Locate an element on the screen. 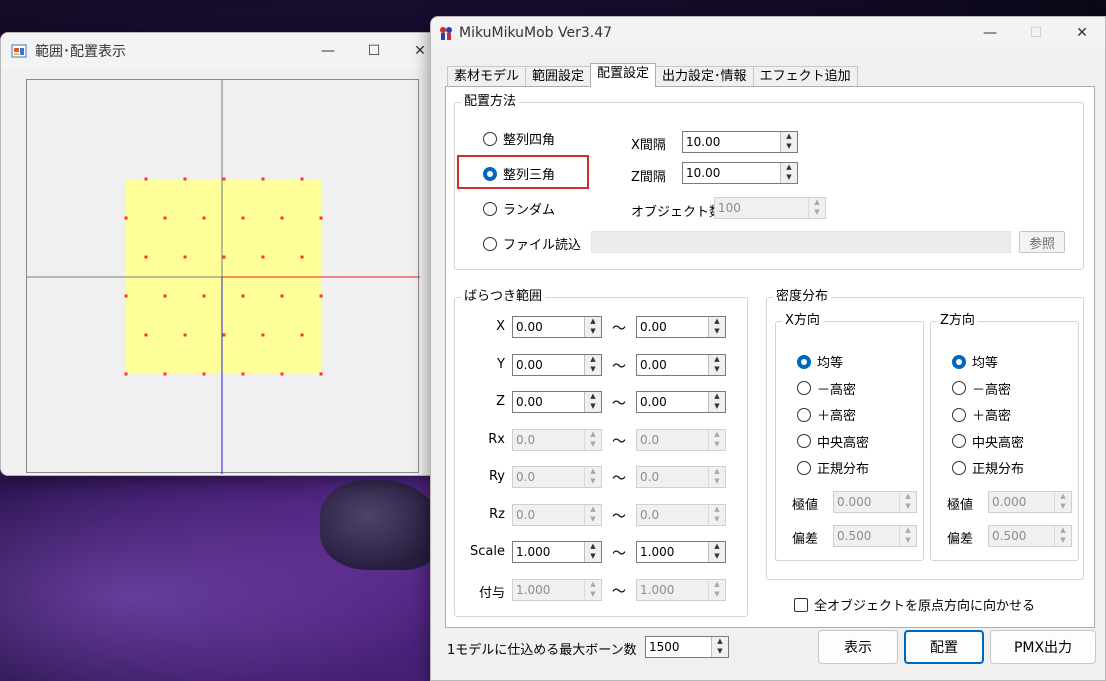 This screenshot has height=681, width=1106. tab-add-effect: エフェクト追加 is located at coordinates (805, 76).